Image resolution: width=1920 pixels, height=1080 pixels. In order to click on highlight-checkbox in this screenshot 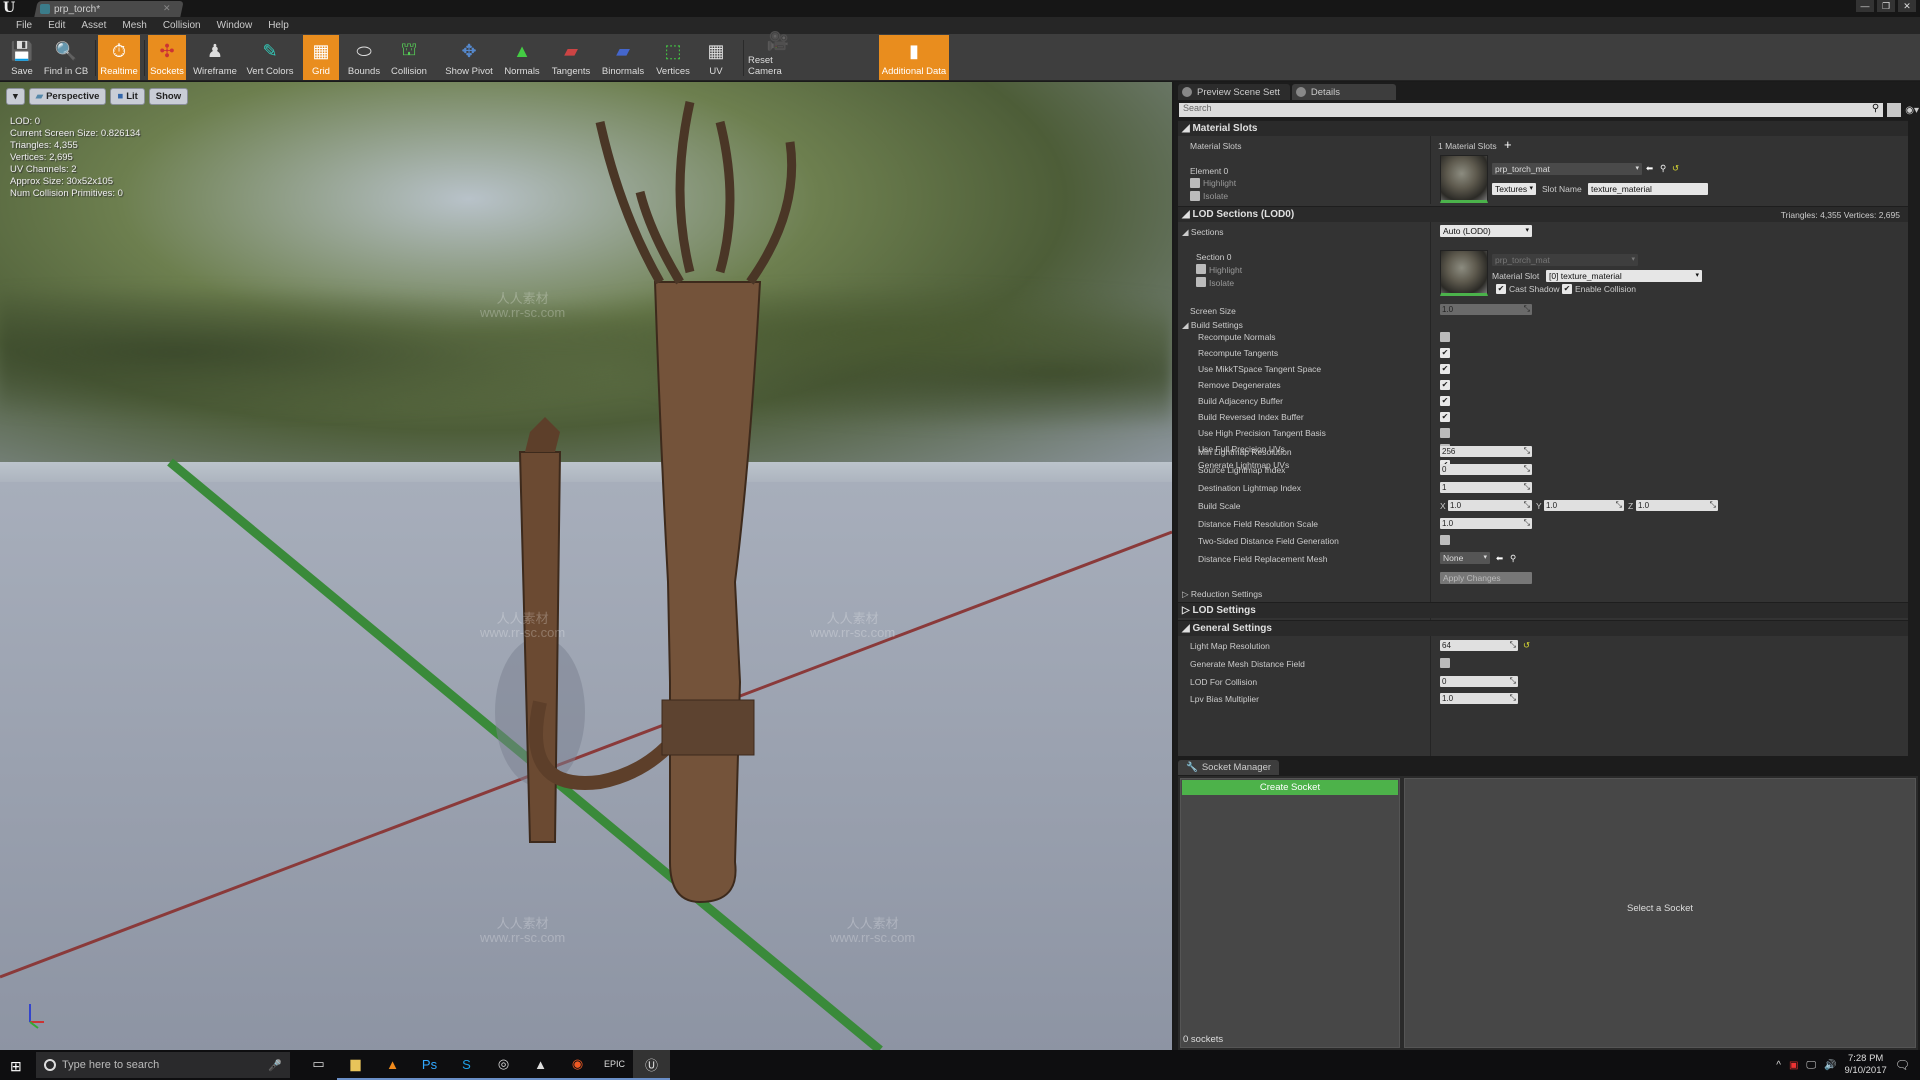, I will do `click(1195, 183)`.